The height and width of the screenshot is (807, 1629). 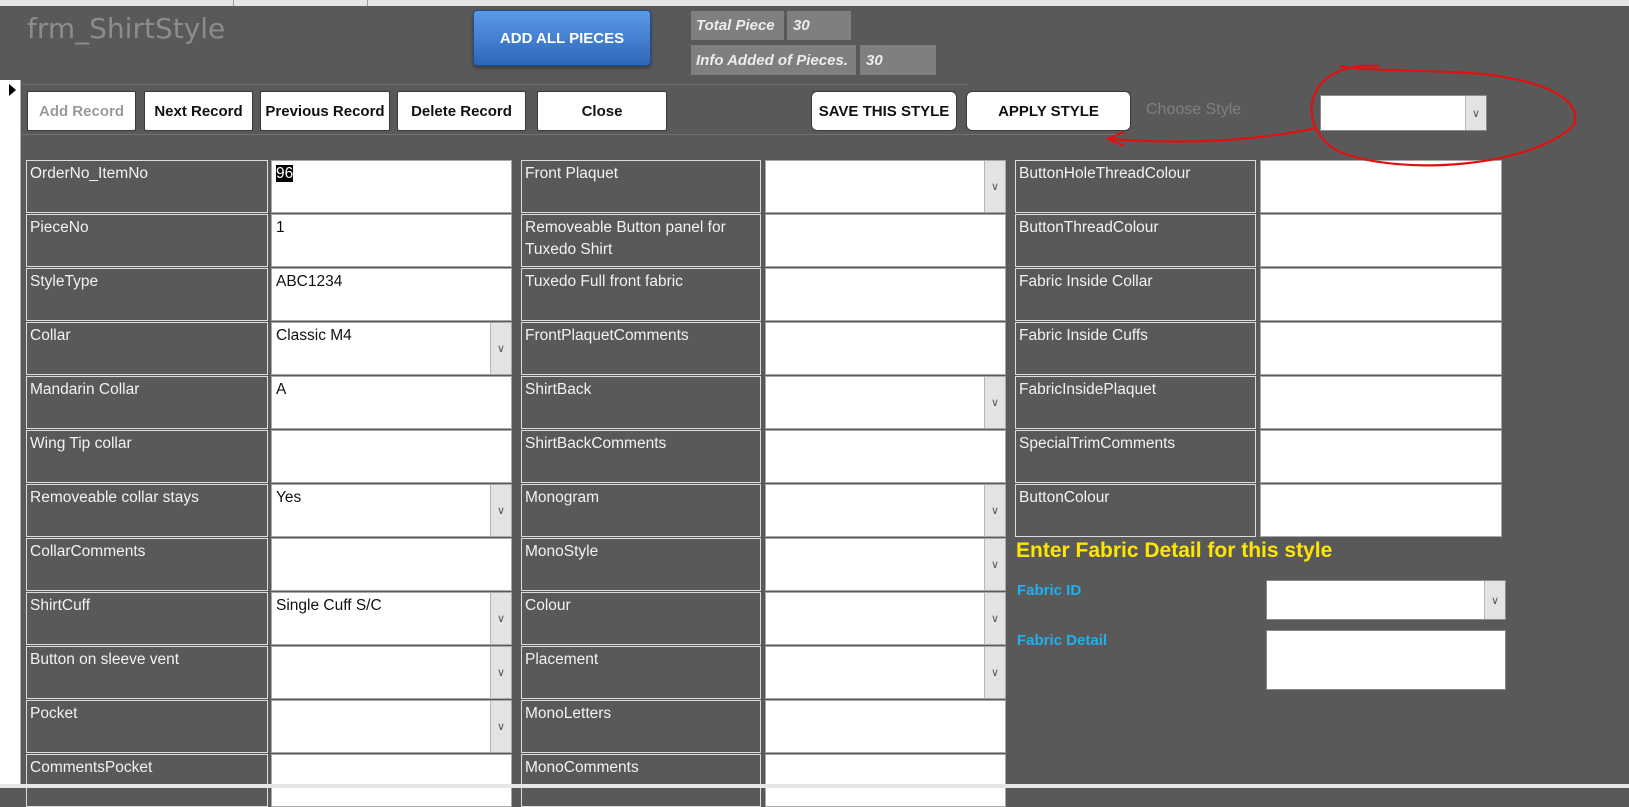 What do you see at coordinates (1386, 600) in the screenshot?
I see `fabric-id-combo: ∨` at bounding box center [1386, 600].